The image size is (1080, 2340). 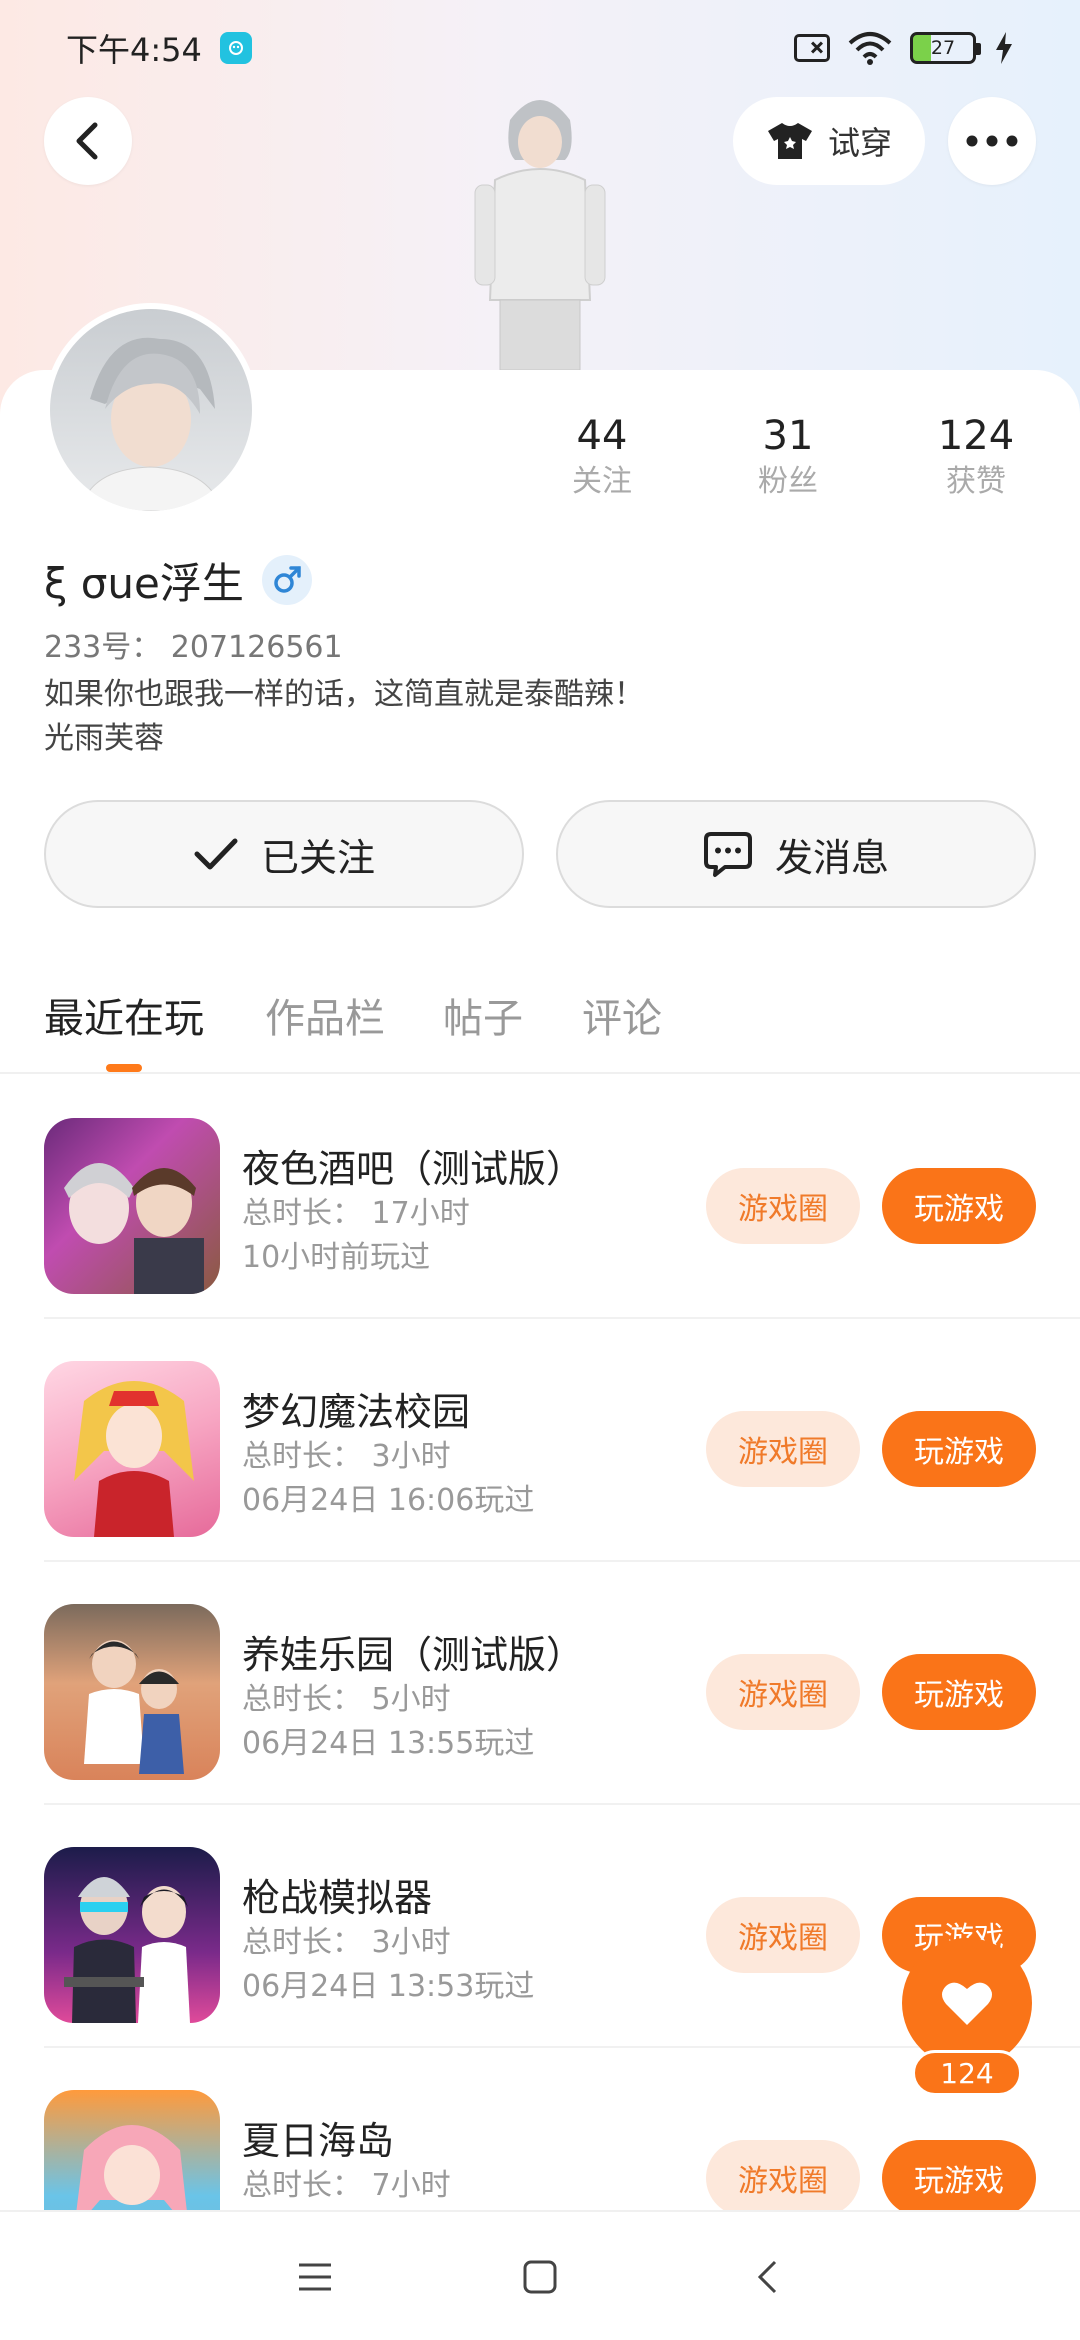 I want to click on avatar, so click(x=151, y=410).